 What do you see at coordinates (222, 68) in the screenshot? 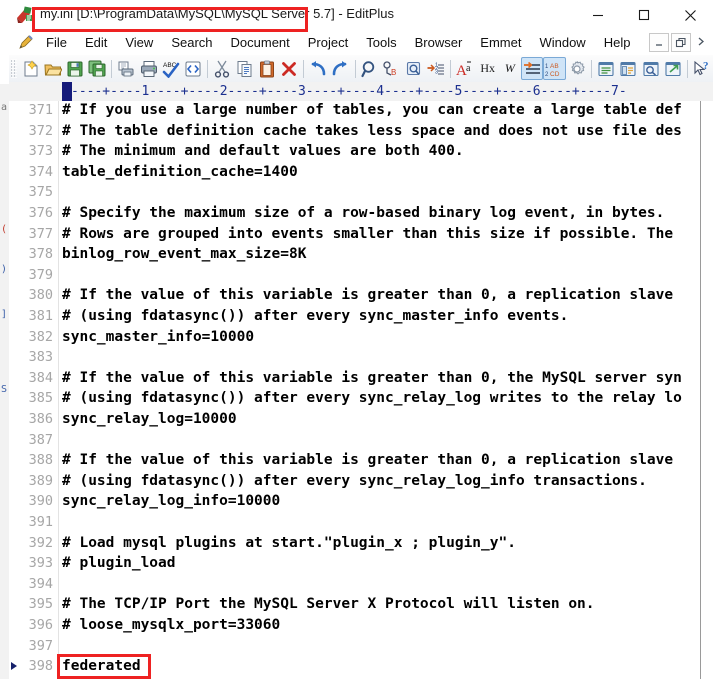
I see `cut-button` at bounding box center [222, 68].